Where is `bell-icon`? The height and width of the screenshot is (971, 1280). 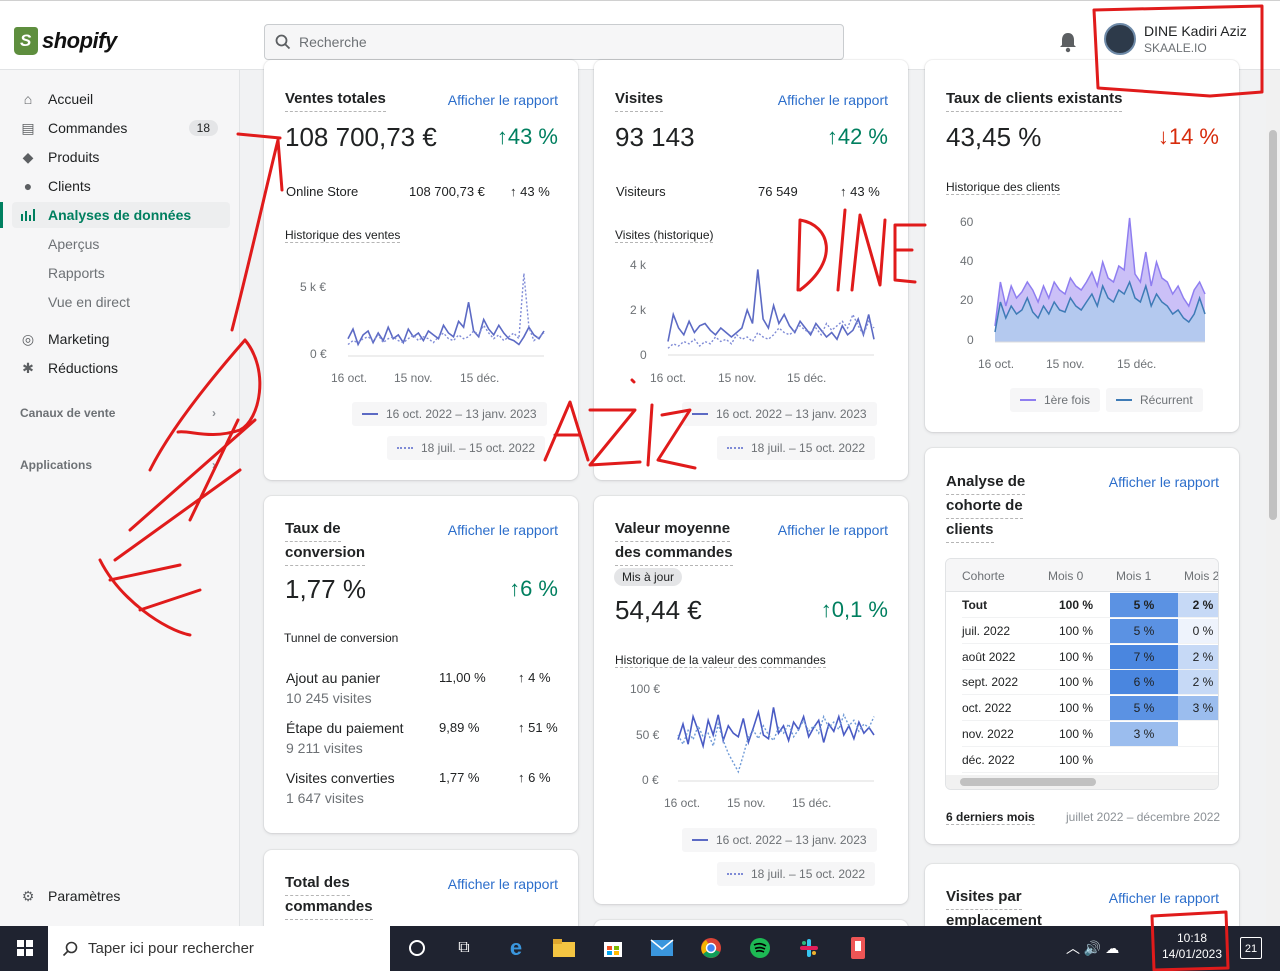 bell-icon is located at coordinates (1068, 42).